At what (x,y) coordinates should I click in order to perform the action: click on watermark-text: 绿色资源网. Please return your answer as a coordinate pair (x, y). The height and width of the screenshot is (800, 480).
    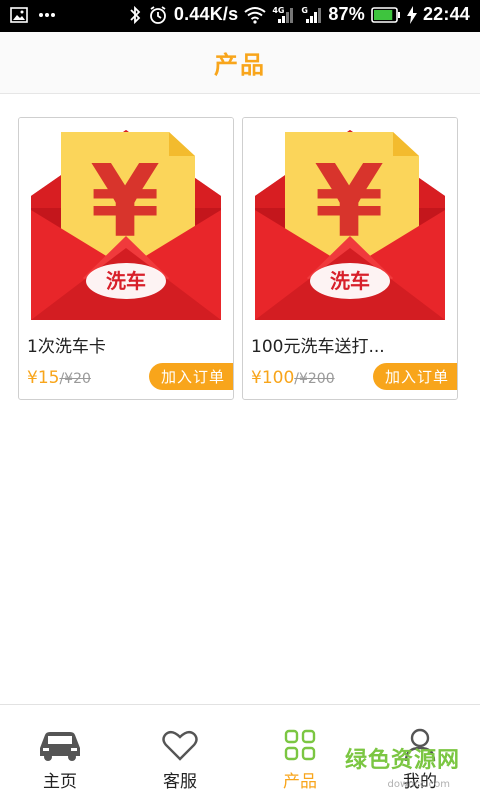
    Looking at the image, I should click on (402, 760).